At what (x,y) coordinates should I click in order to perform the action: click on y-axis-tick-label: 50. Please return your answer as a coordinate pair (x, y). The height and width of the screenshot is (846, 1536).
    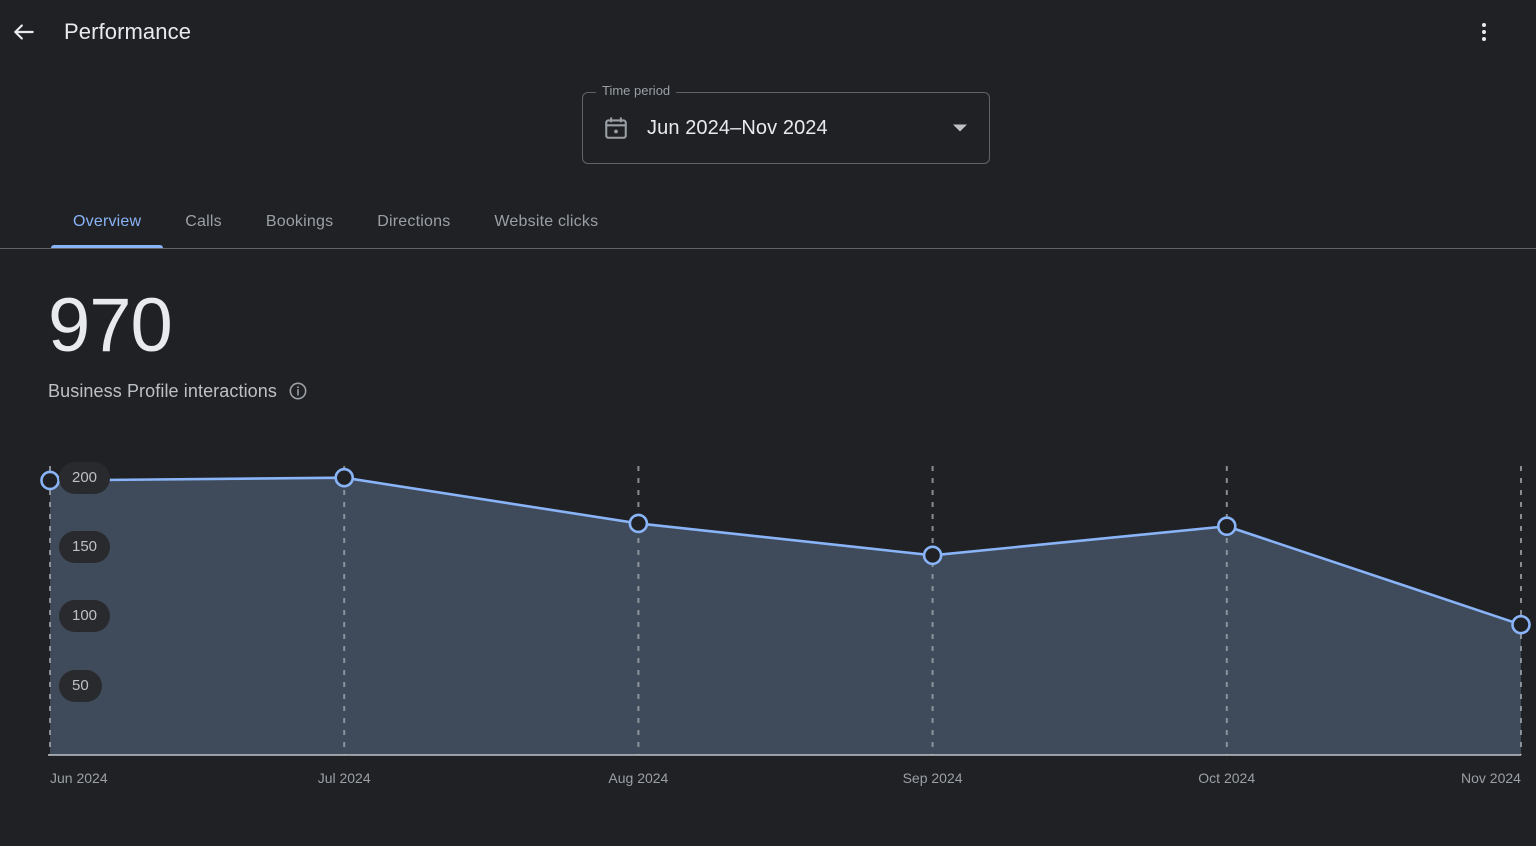
    Looking at the image, I should click on (80, 685).